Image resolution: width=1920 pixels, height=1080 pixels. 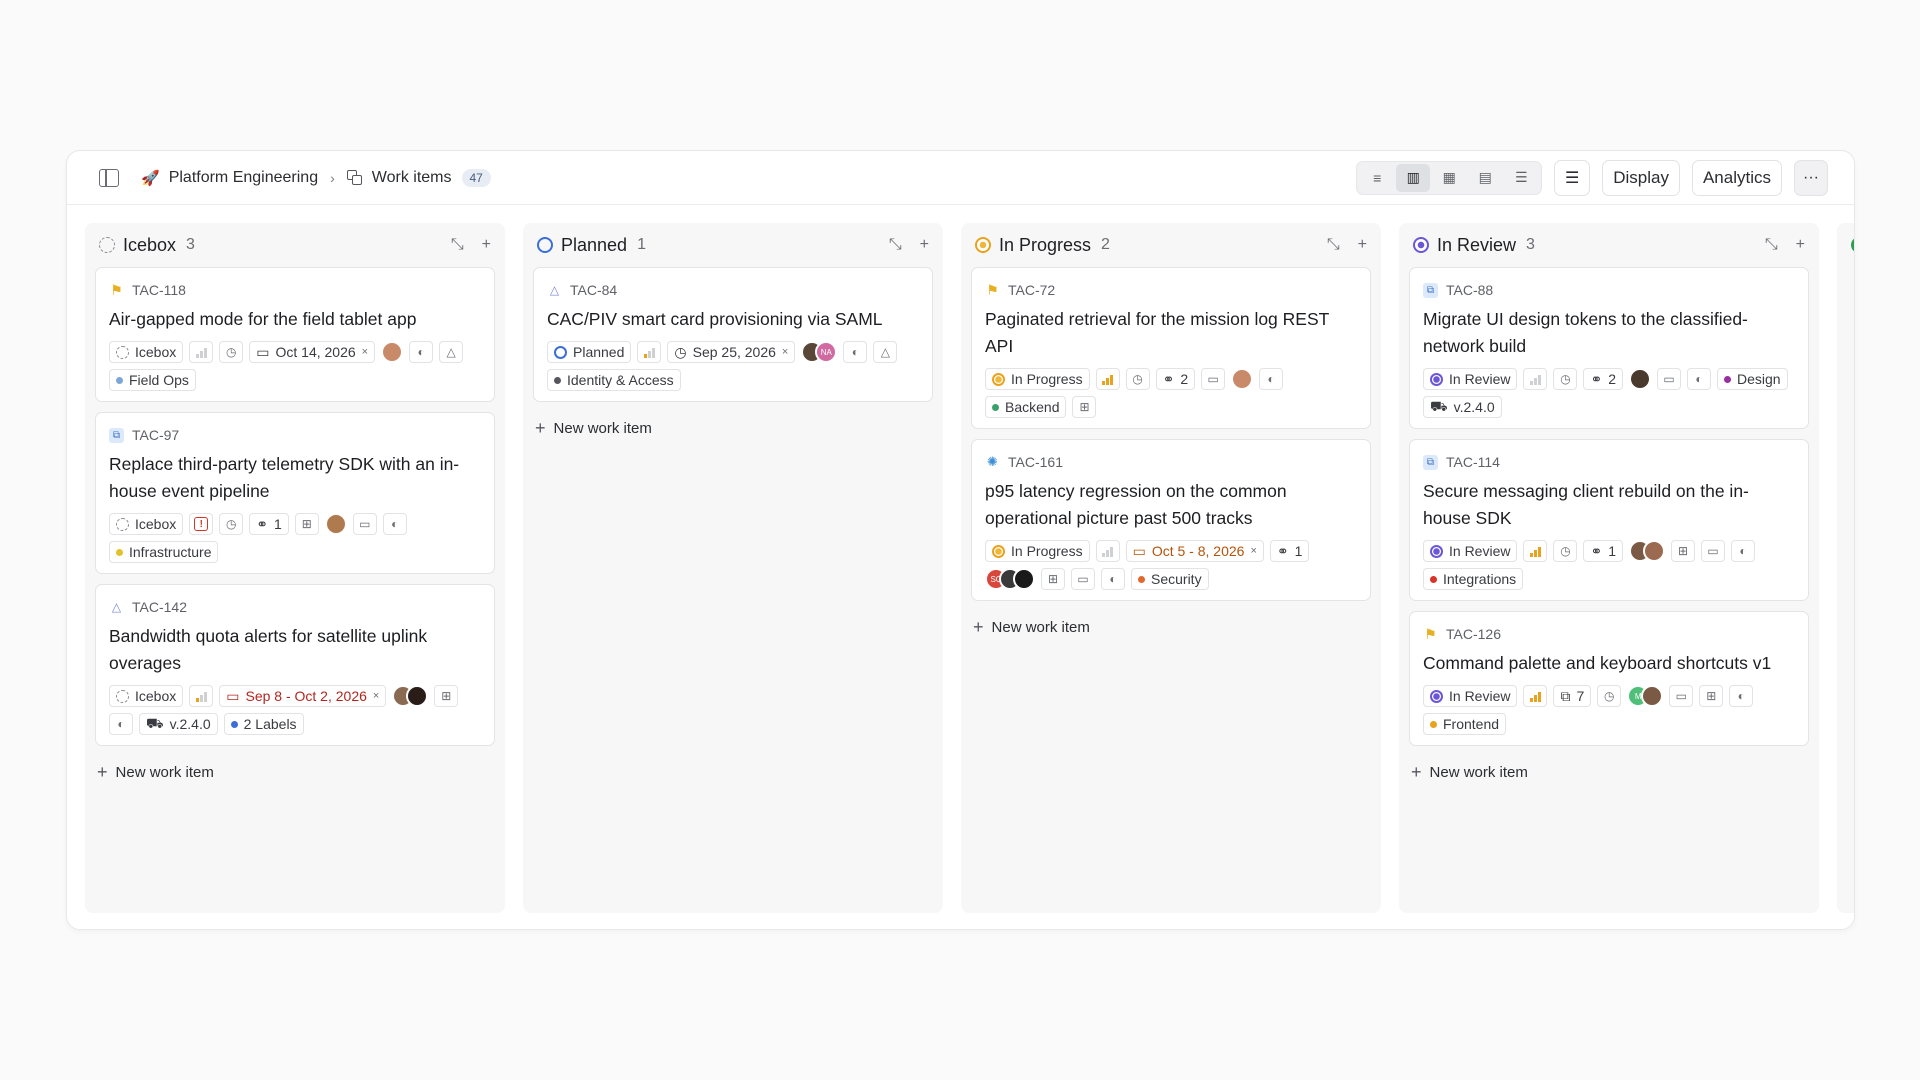 What do you see at coordinates (412, 178) in the screenshot?
I see `breadcrumb-section: Work items` at bounding box center [412, 178].